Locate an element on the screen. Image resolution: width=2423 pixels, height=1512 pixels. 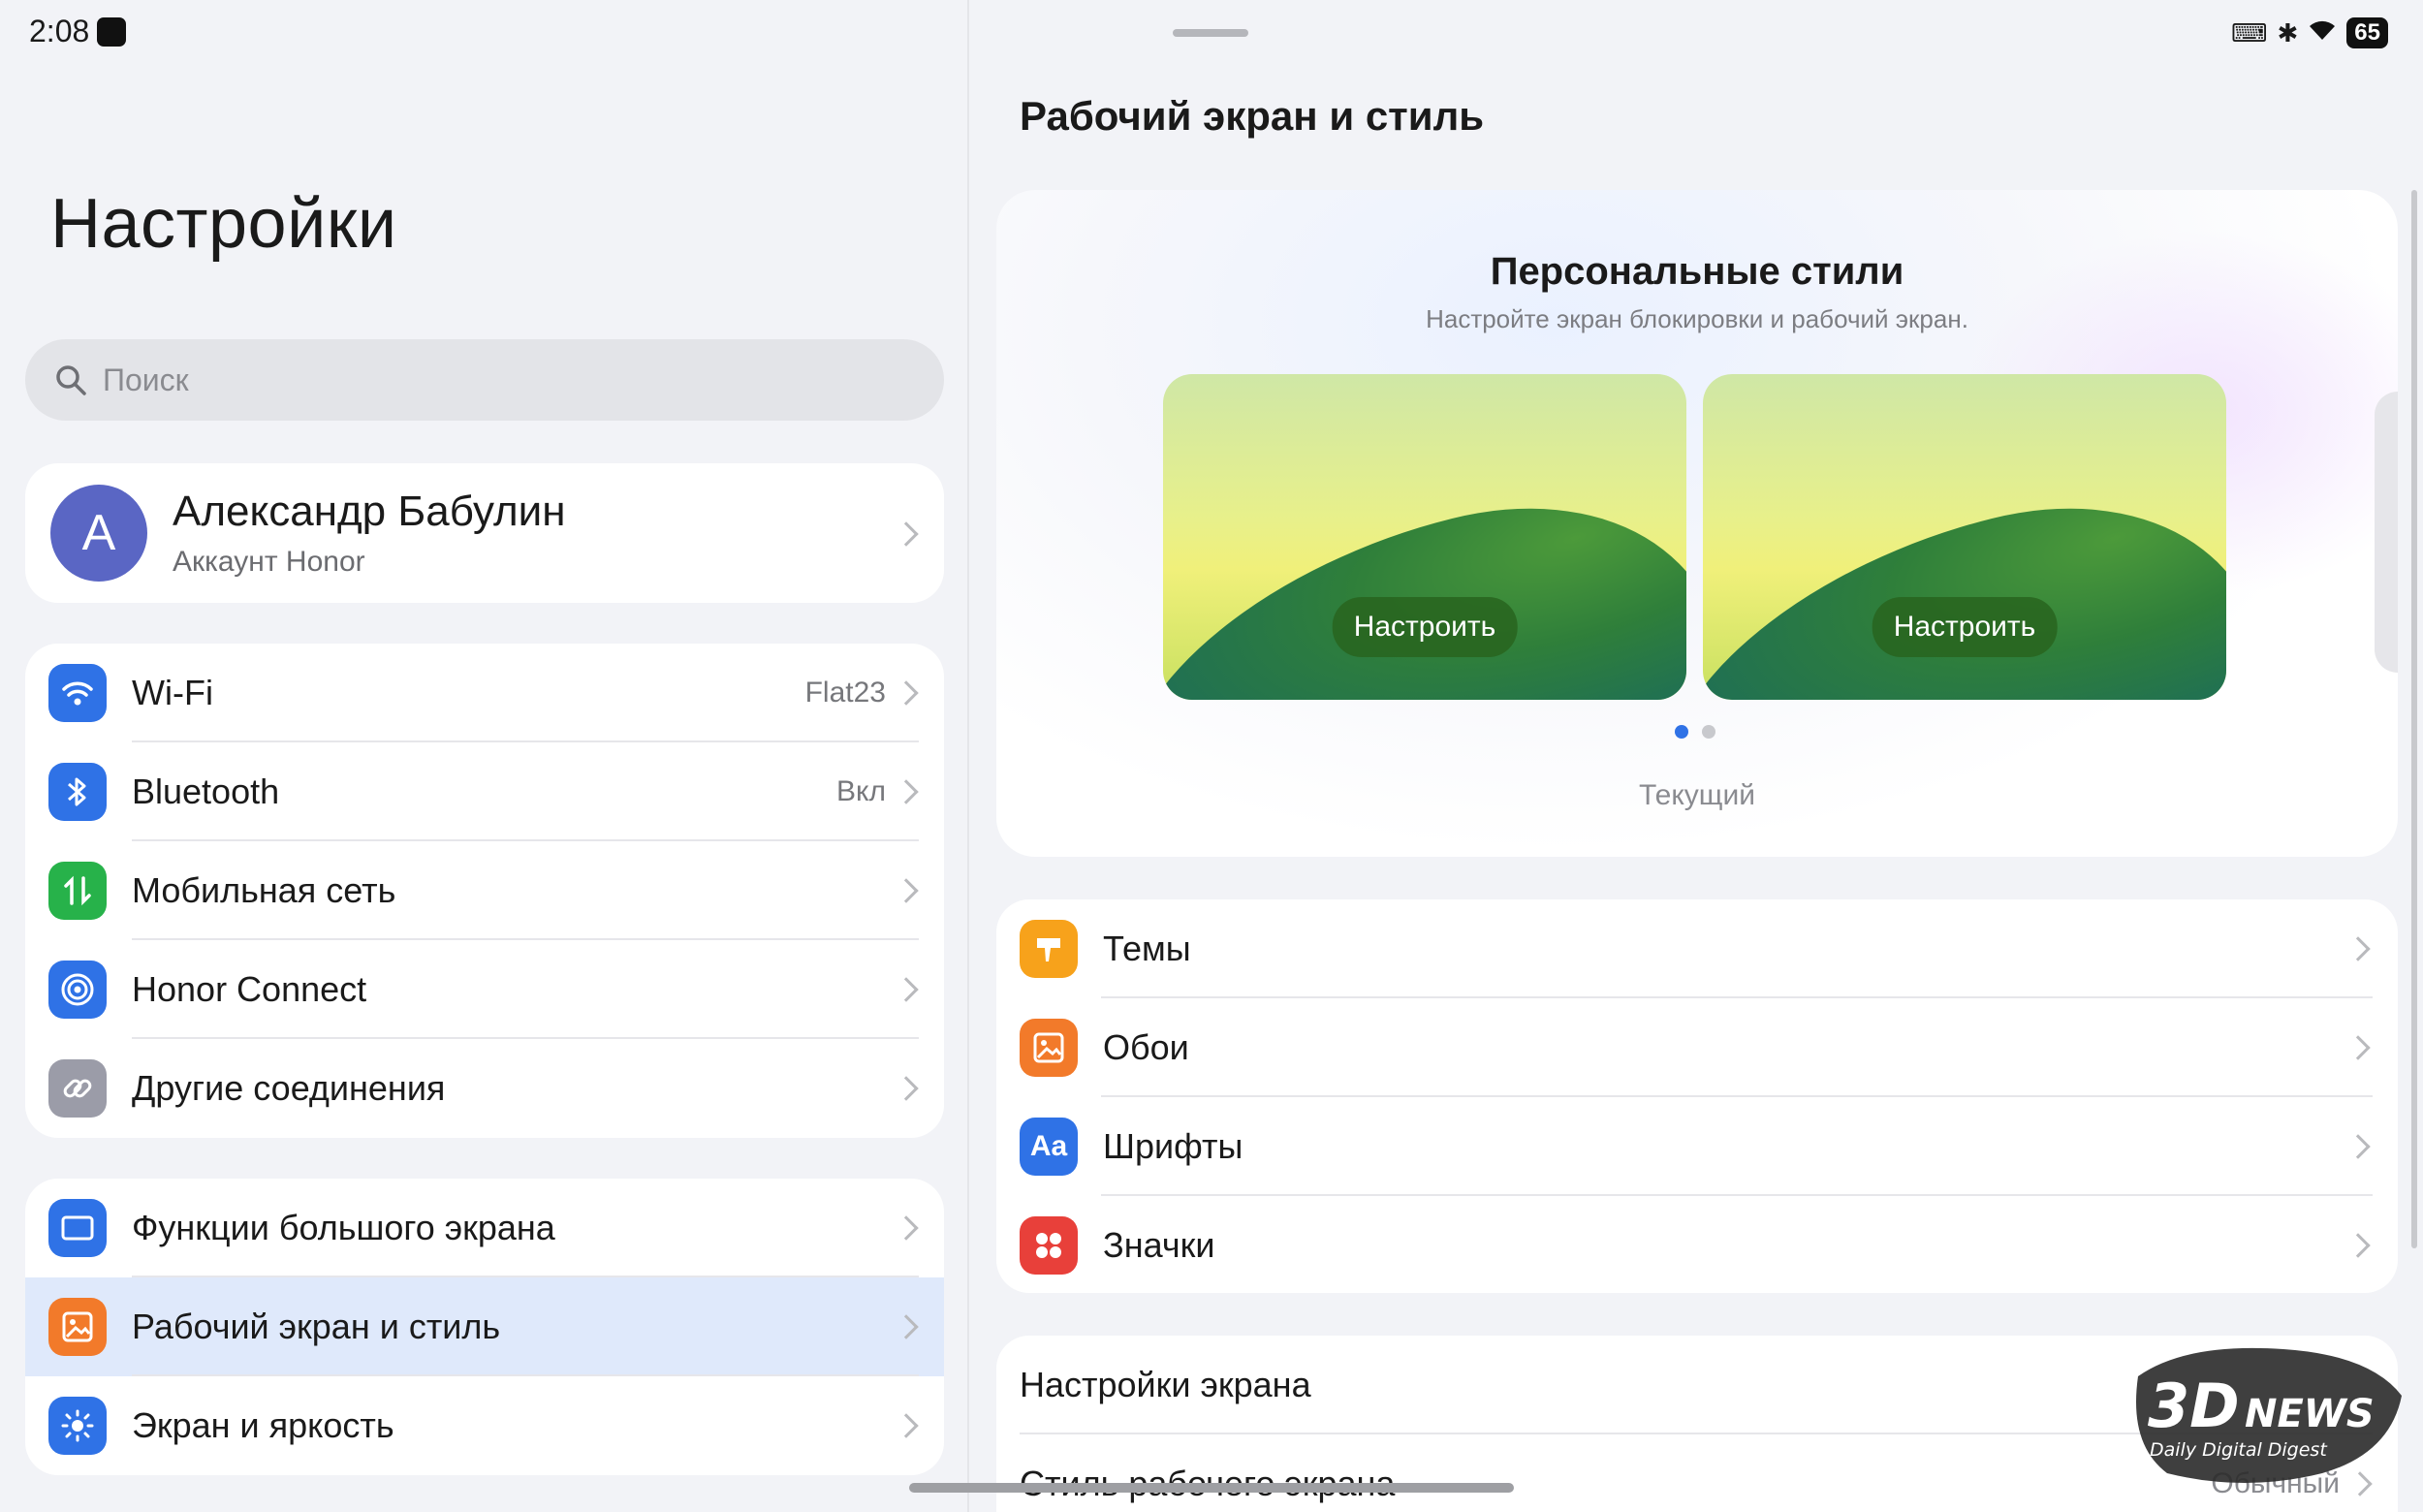
settings-item-wifi: Wi-Fi Flat23 is located at coordinates (484, 693).